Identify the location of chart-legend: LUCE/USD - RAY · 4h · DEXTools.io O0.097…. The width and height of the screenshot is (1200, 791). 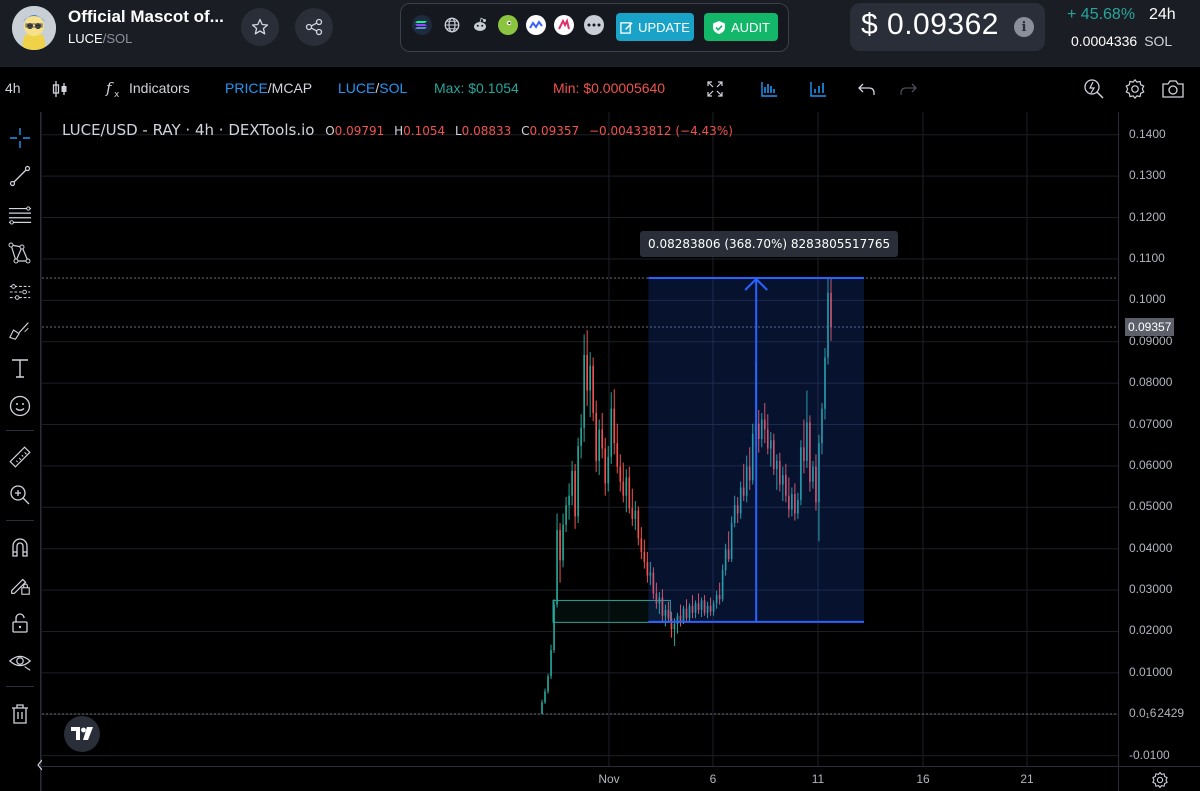
(400, 130).